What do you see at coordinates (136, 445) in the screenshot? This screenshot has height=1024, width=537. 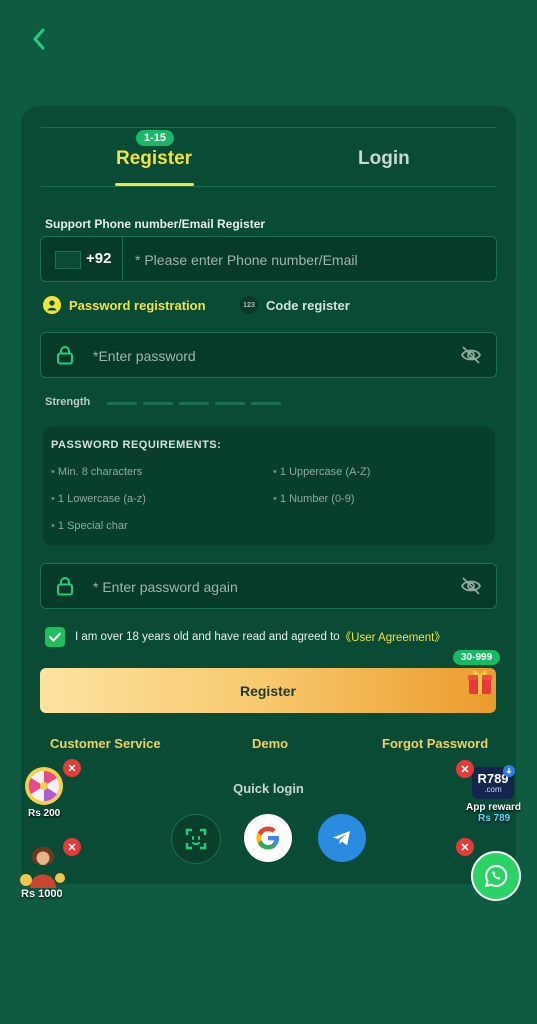 I see `requirements-title: PASSWORD REQUIREMENTS:` at bounding box center [136, 445].